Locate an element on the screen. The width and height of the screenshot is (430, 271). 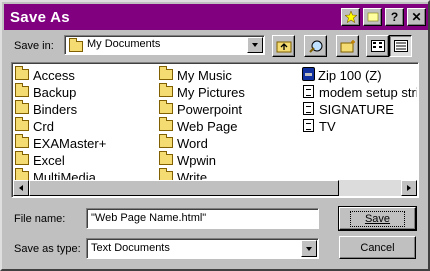
file-name-value: "Web Page Name.html" is located at coordinates (149, 218).